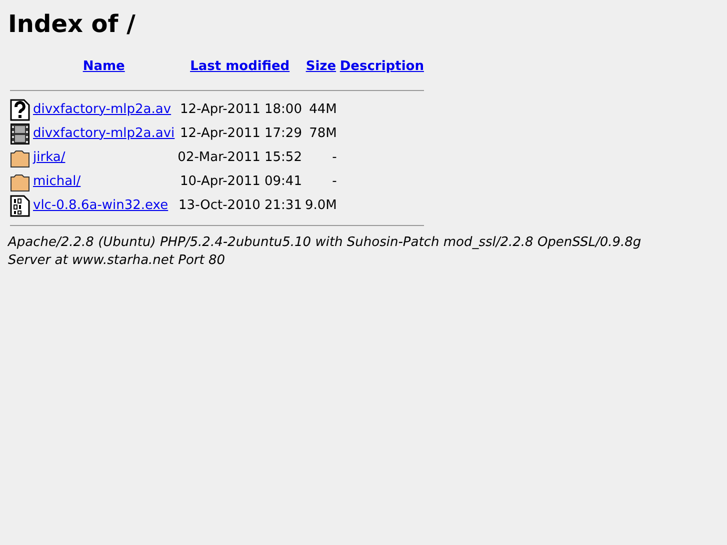  I want to click on file-link: vlc-0.8.6a-win32.exe, so click(100, 205).